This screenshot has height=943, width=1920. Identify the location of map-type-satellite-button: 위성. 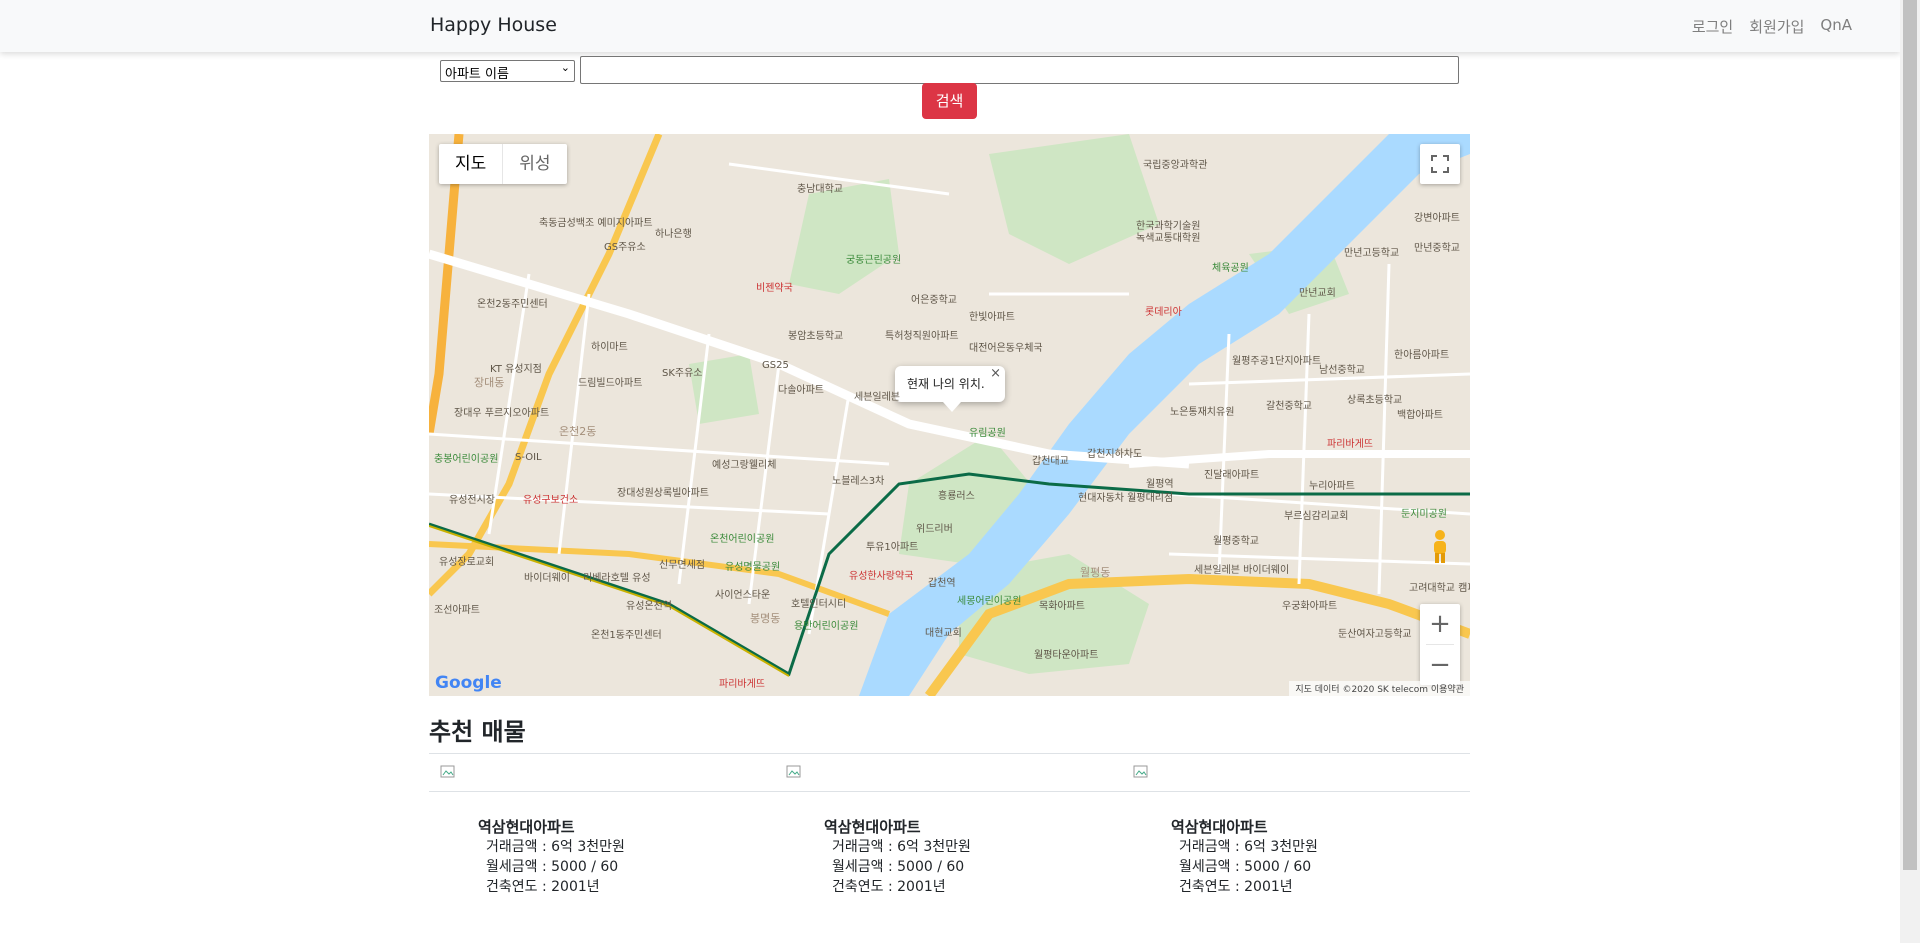
(534, 164).